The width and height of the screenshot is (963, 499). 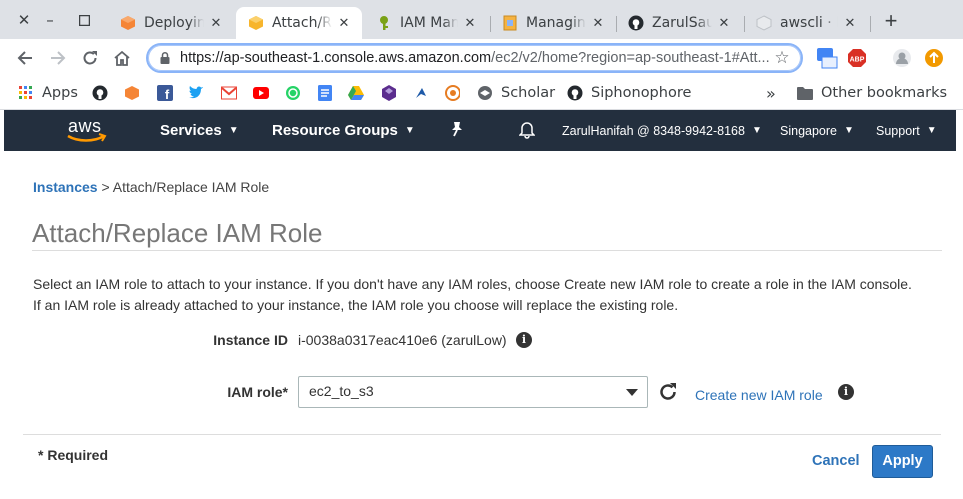 What do you see at coordinates (122, 58) in the screenshot?
I see `home-button` at bounding box center [122, 58].